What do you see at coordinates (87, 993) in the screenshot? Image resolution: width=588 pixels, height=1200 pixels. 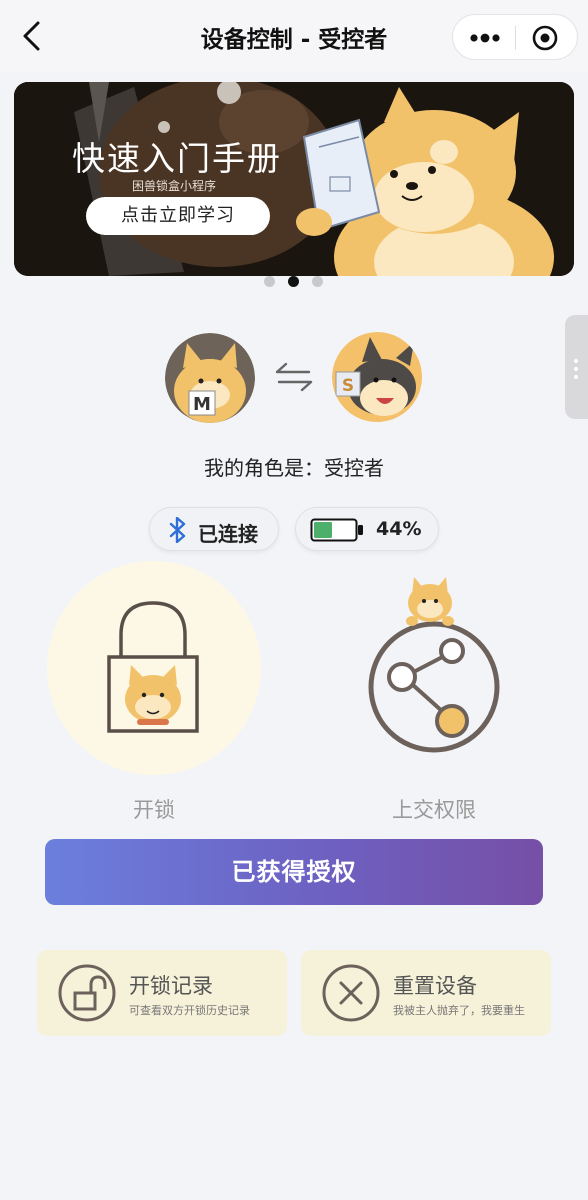 I see `unlocked-padlock-icon` at bounding box center [87, 993].